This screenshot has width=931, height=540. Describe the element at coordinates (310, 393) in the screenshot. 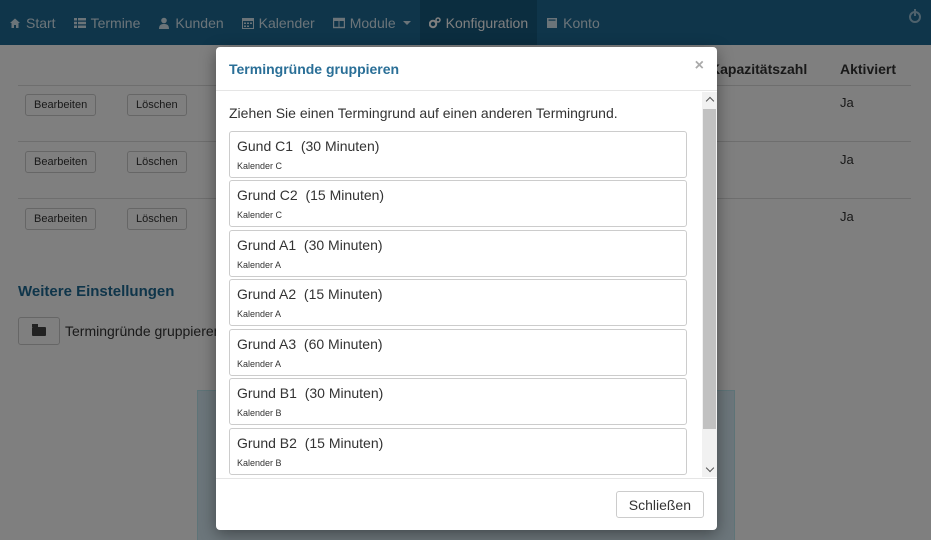

I see `reason-name: Grund B1 (30 Minuten)` at that location.